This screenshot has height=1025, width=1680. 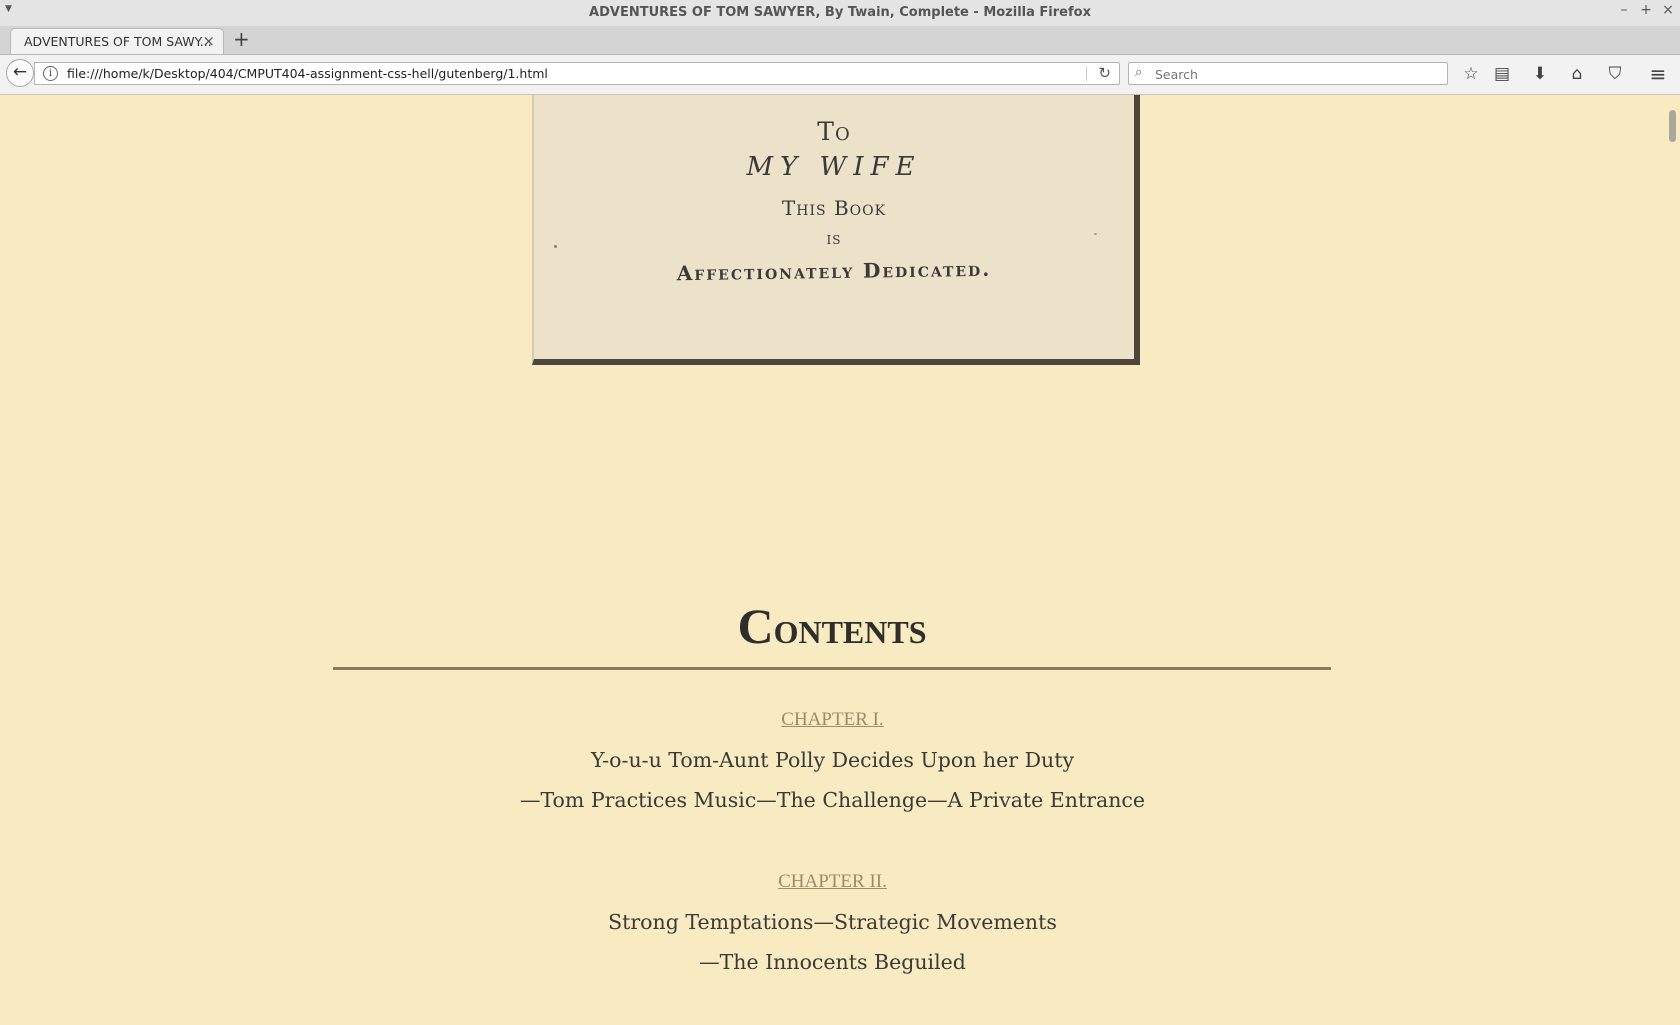 What do you see at coordinates (1646, 10) in the screenshot?
I see `maximize-button: +` at bounding box center [1646, 10].